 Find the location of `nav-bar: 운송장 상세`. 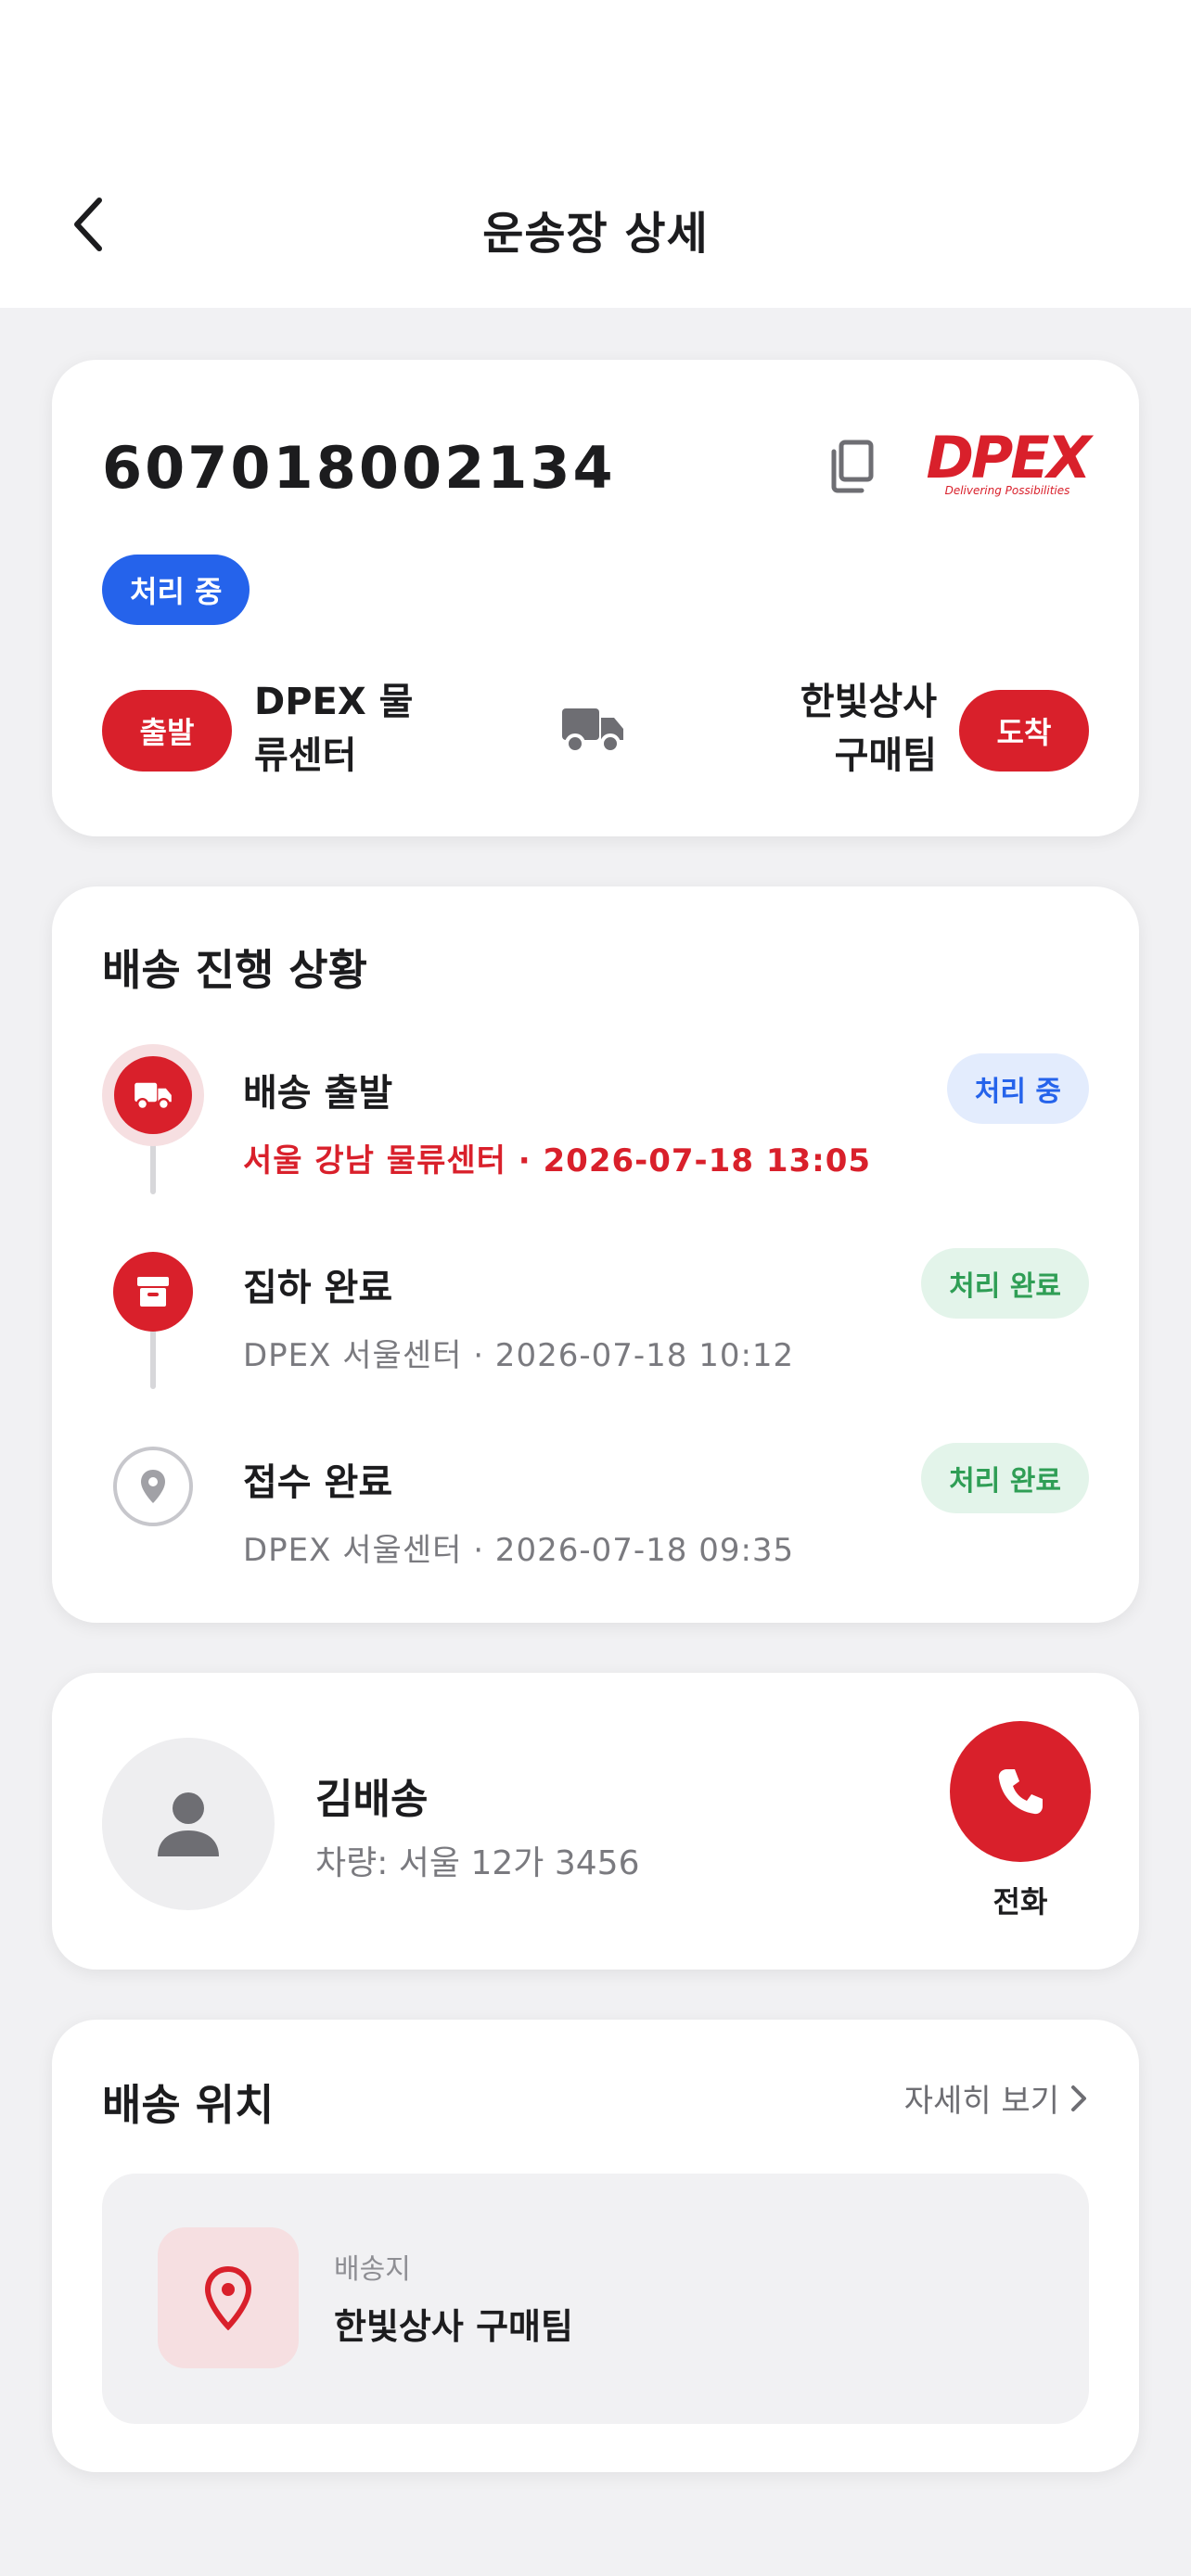

nav-bar: 운송장 상세 is located at coordinates (595, 223).